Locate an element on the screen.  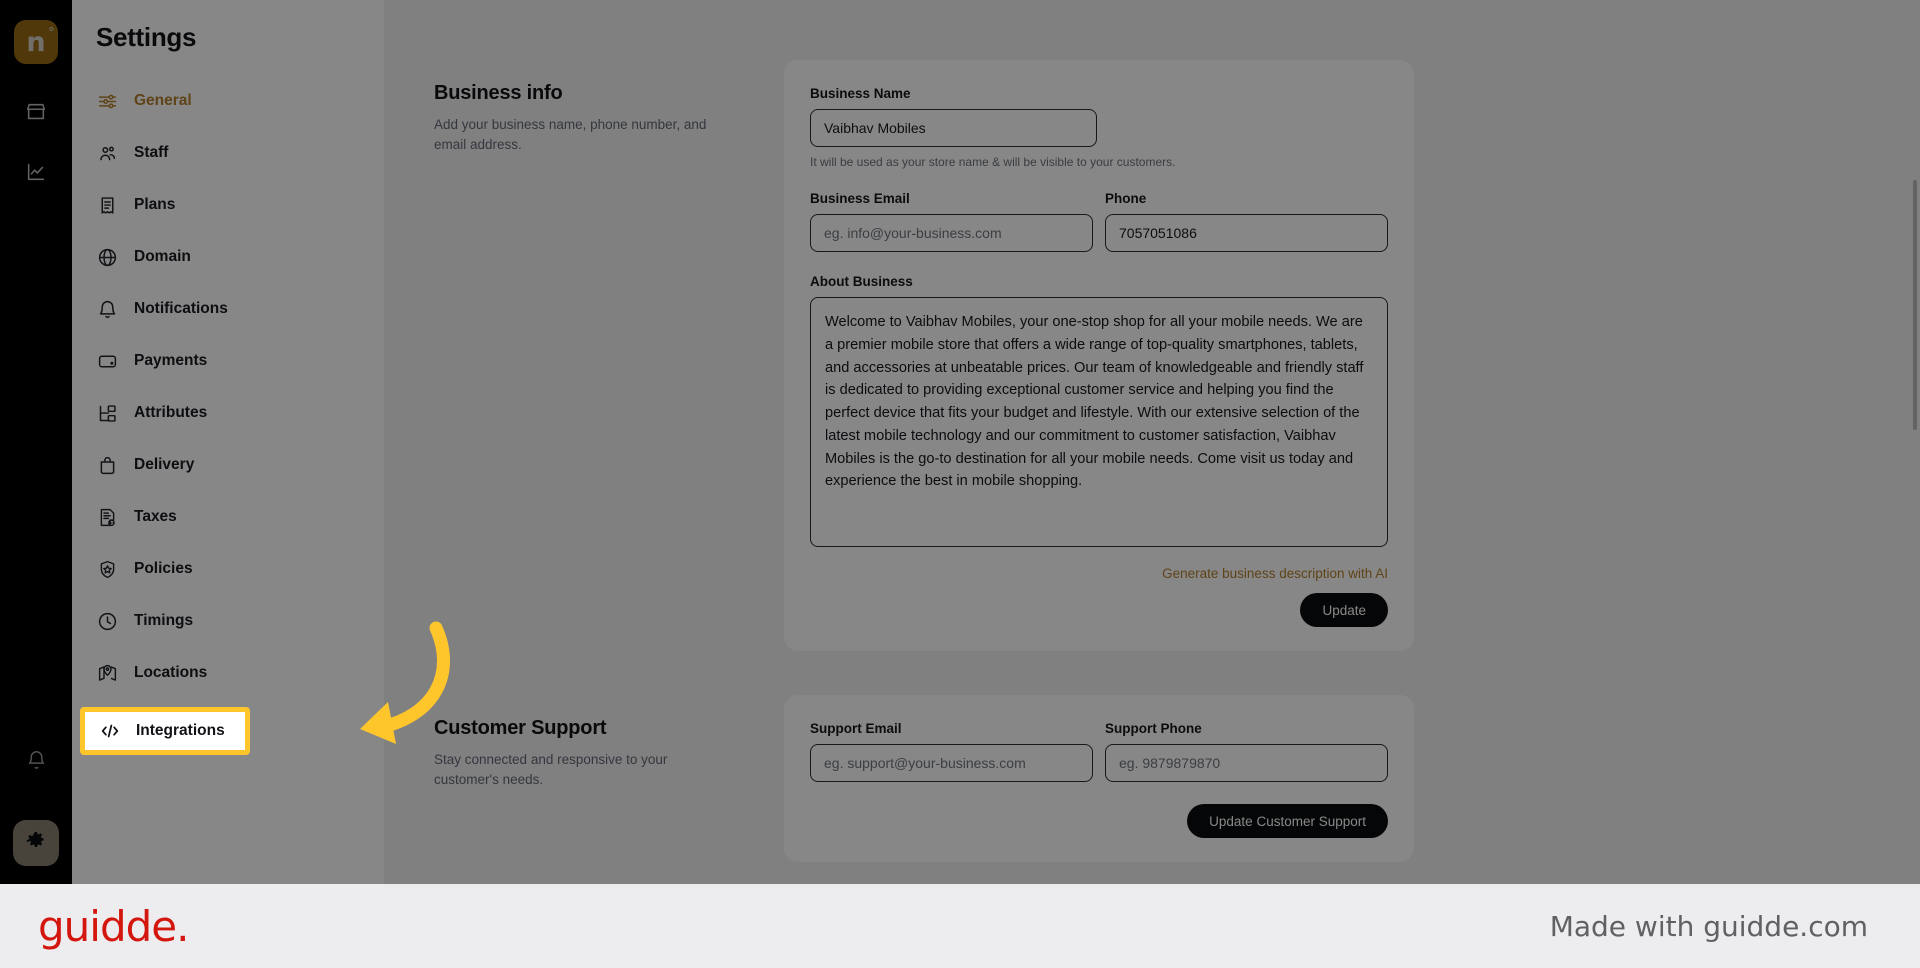
users-icon is located at coordinates (107, 153).